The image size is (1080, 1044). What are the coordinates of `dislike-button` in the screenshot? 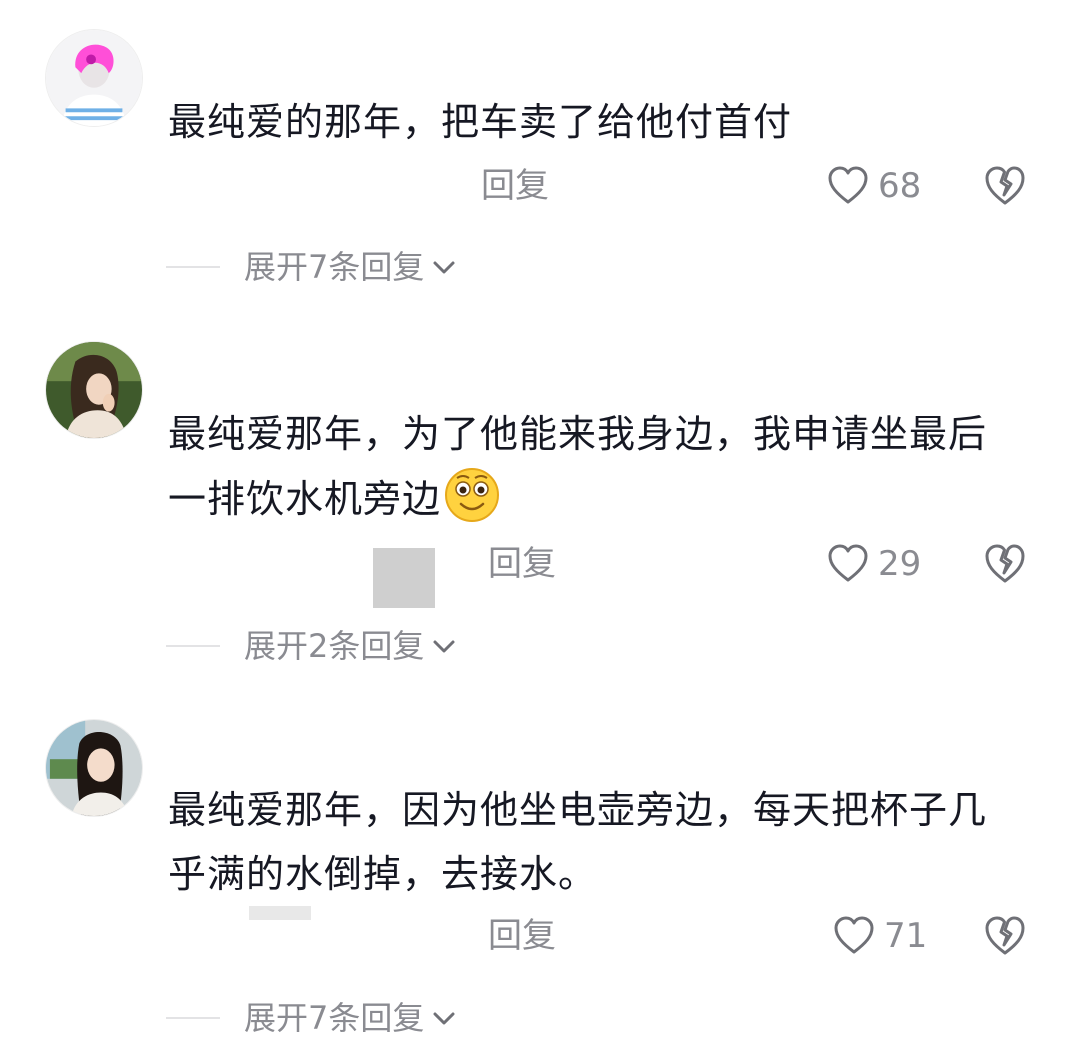 It's located at (1005, 935).